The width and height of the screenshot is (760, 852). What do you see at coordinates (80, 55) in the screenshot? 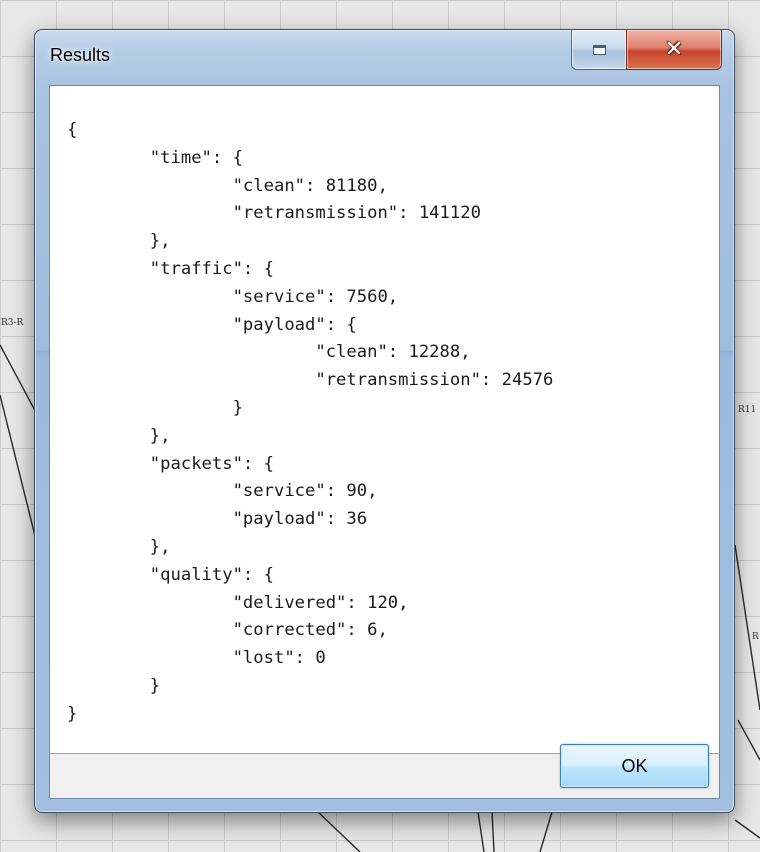
I see `dialog-title: Results` at bounding box center [80, 55].